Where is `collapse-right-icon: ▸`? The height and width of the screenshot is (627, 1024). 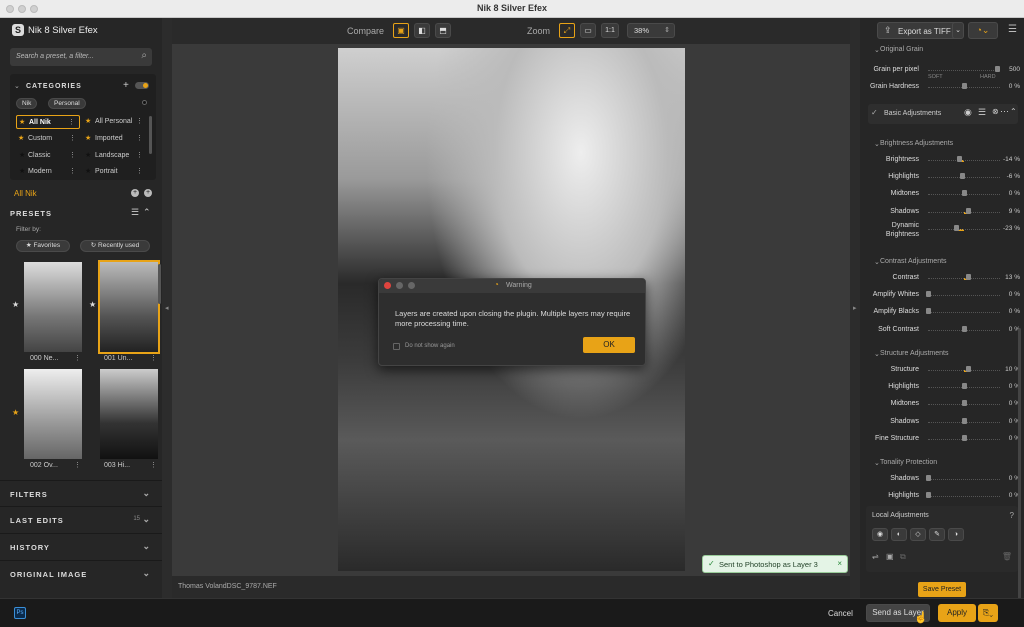 collapse-right-icon: ▸ is located at coordinates (855, 308).